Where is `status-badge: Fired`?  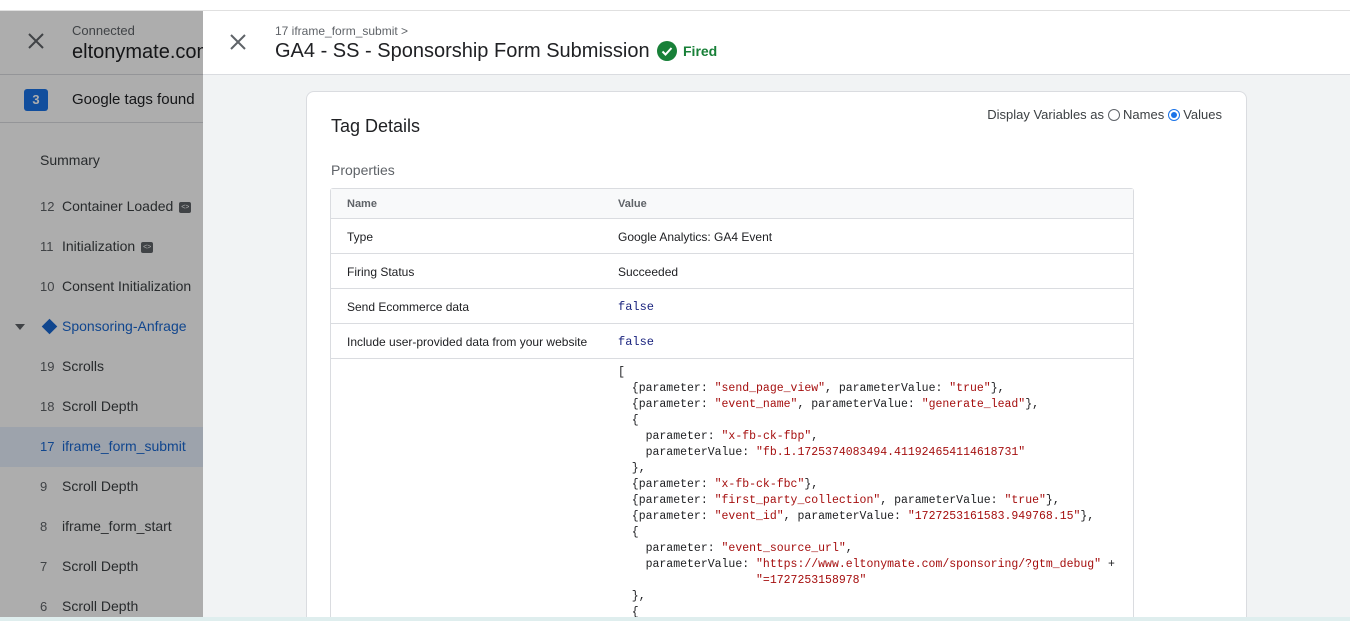 status-badge: Fired is located at coordinates (687, 51).